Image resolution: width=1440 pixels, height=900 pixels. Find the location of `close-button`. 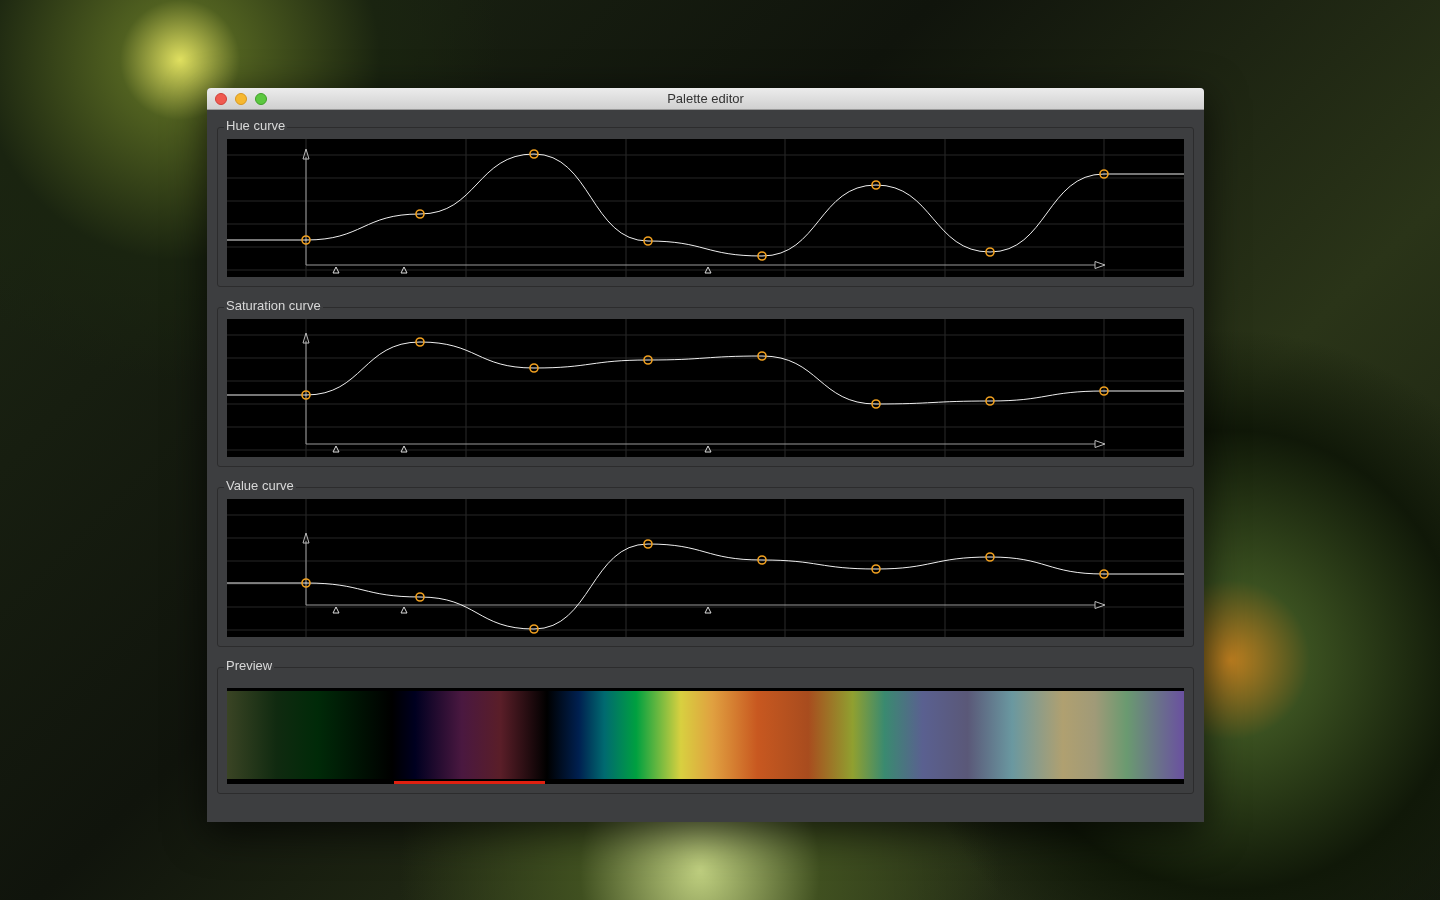

close-button is located at coordinates (221, 98).